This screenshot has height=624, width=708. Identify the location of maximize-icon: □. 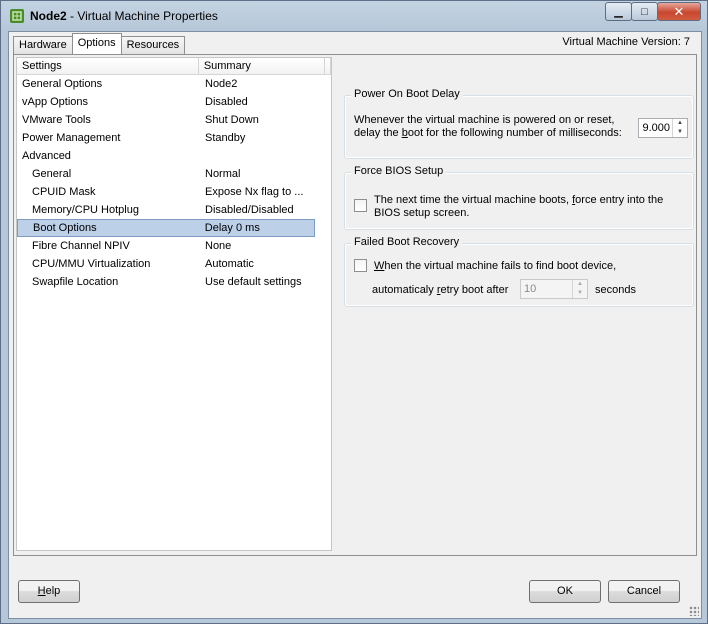
(644, 11).